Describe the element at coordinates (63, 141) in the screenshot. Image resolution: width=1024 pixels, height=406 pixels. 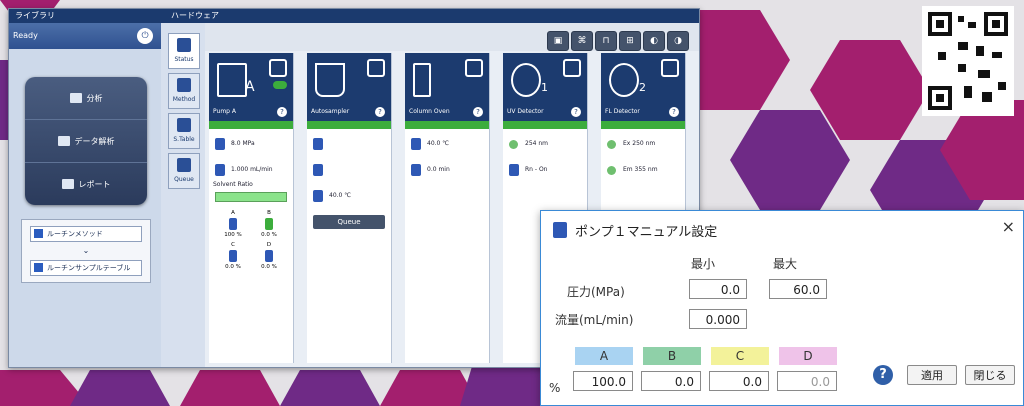
I see `data-icon` at that location.